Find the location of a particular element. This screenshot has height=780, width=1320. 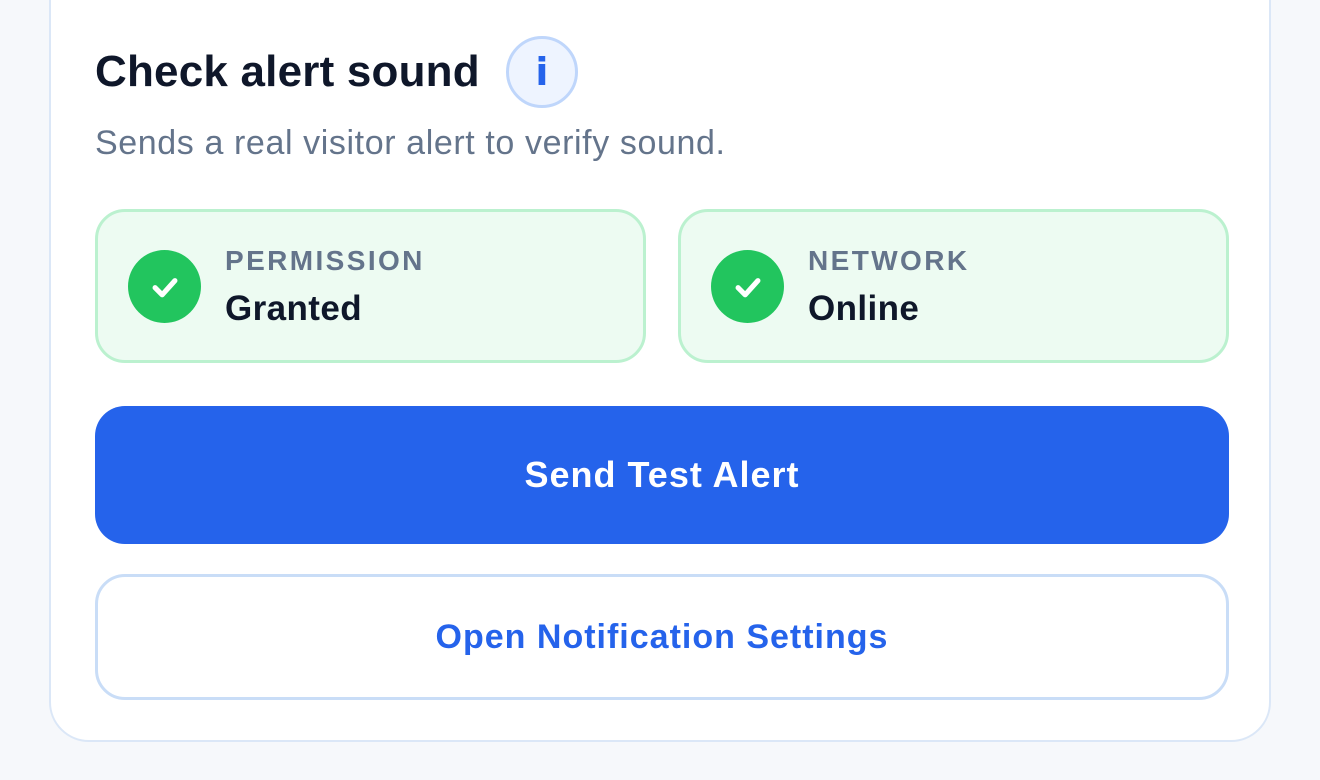

status-value: Granted is located at coordinates (293, 308).